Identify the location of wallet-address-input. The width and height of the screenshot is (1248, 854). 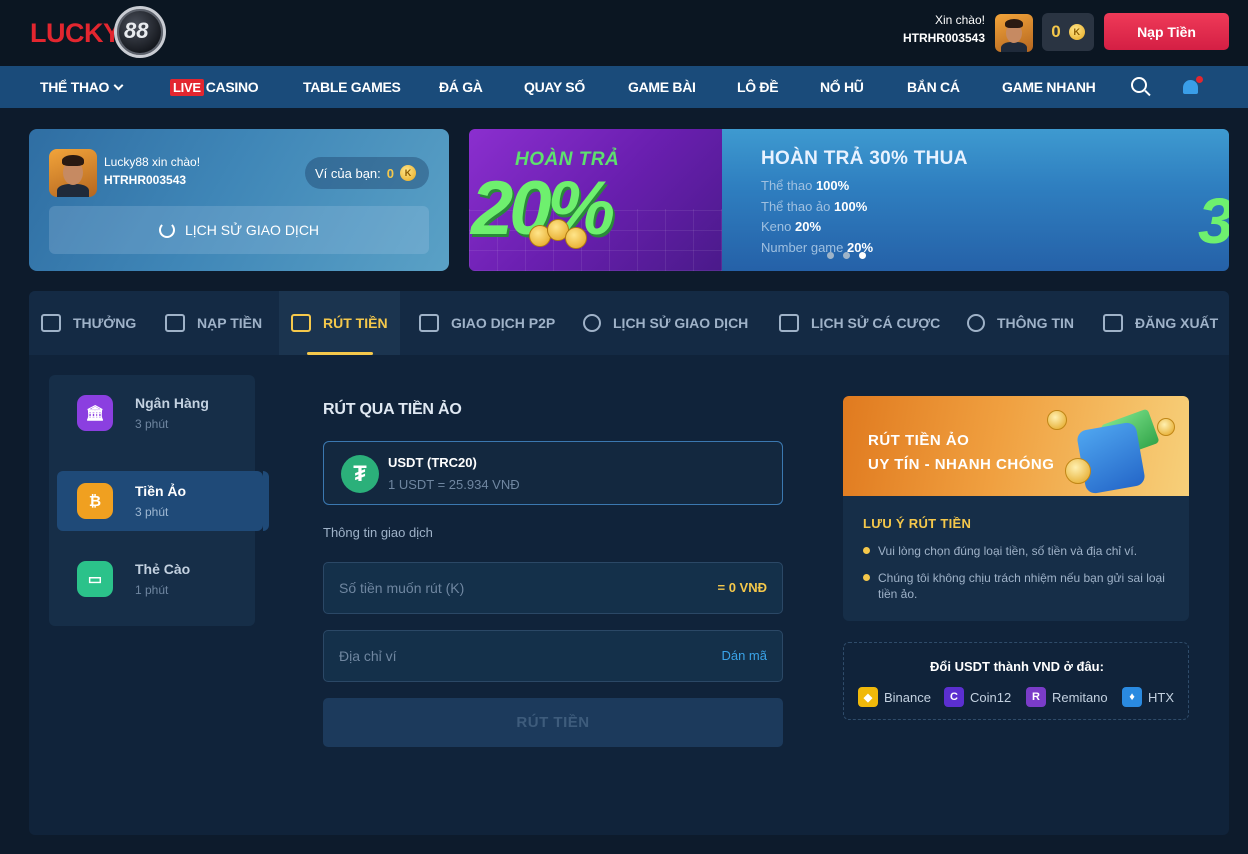
(504, 656).